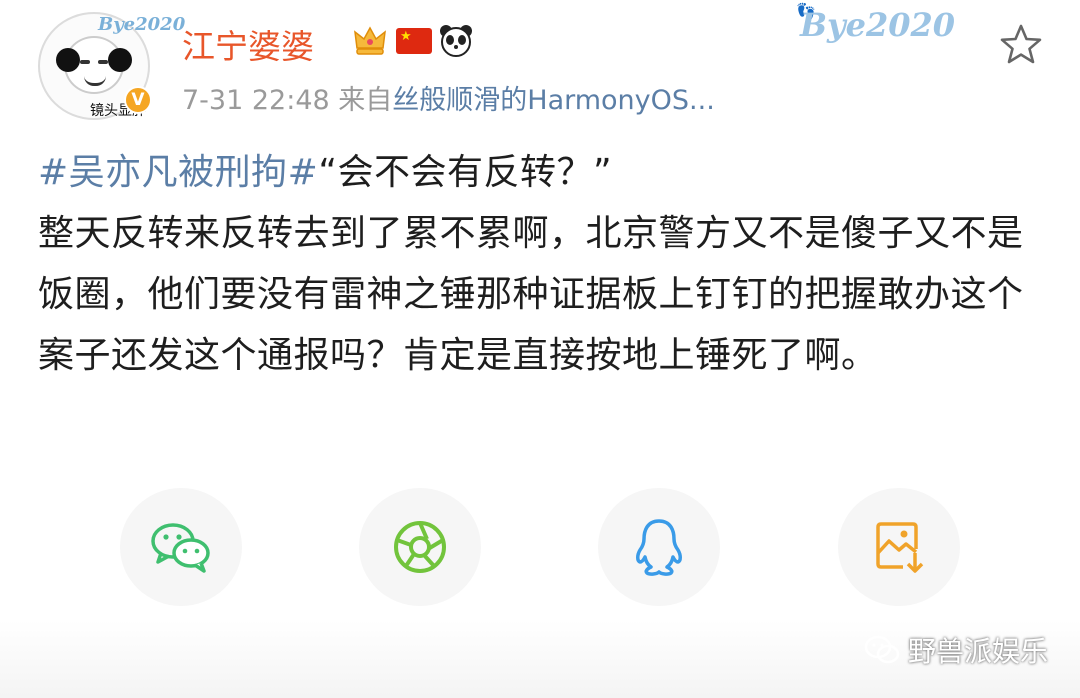  I want to click on username: 江宁婆婆, so click(248, 44).